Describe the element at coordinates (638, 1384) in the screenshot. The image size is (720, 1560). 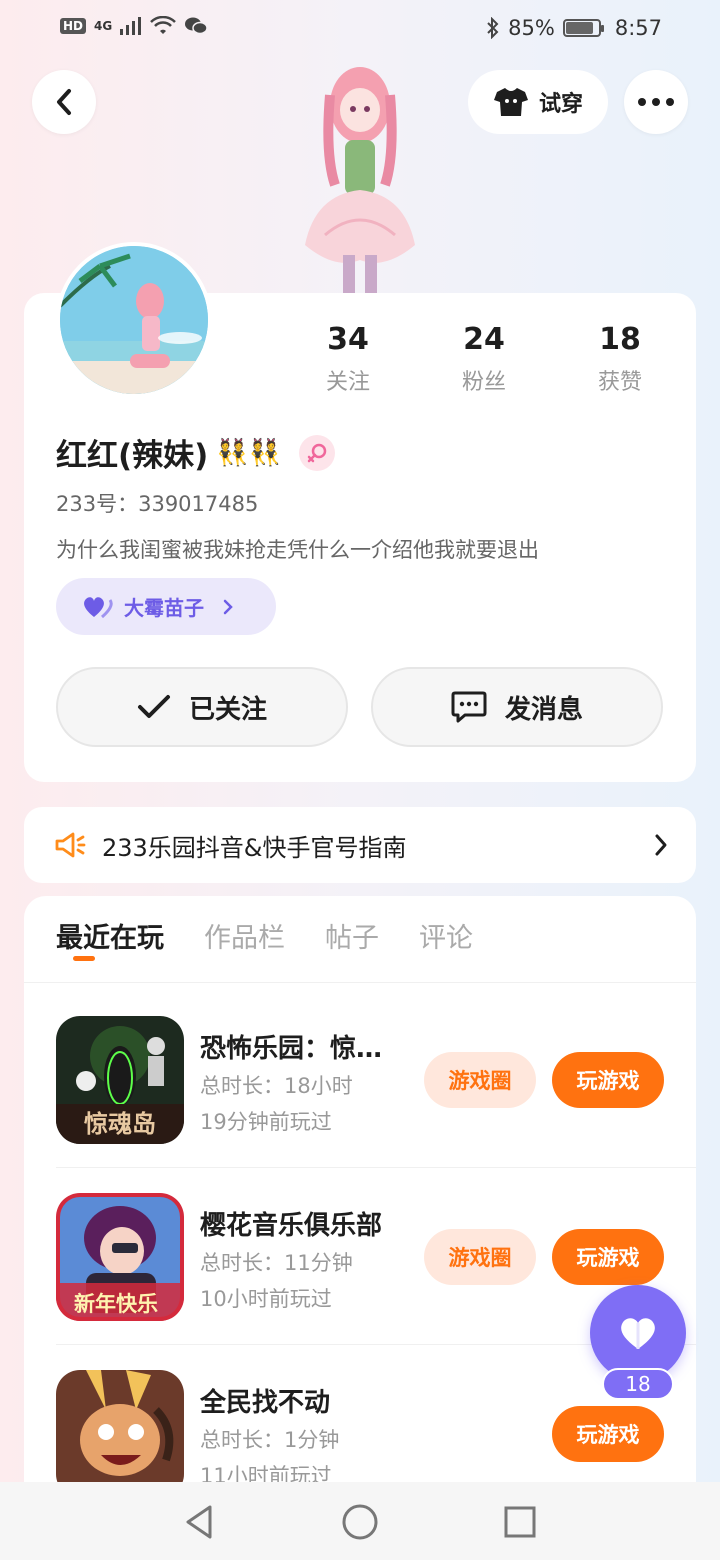
I see `like-count: 18` at that location.